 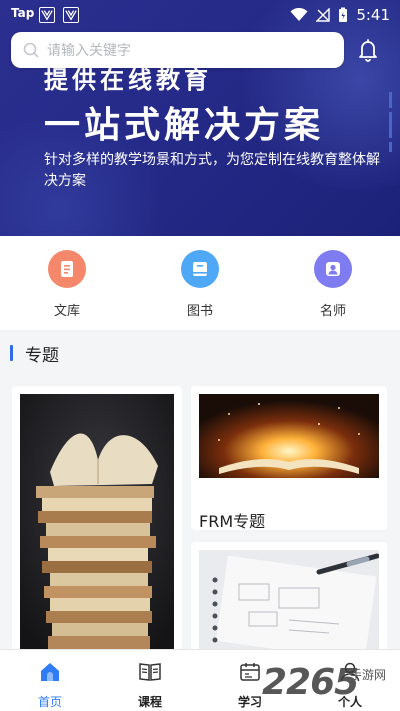 I want to click on search-input: 请输入关键字, so click(x=177, y=50).